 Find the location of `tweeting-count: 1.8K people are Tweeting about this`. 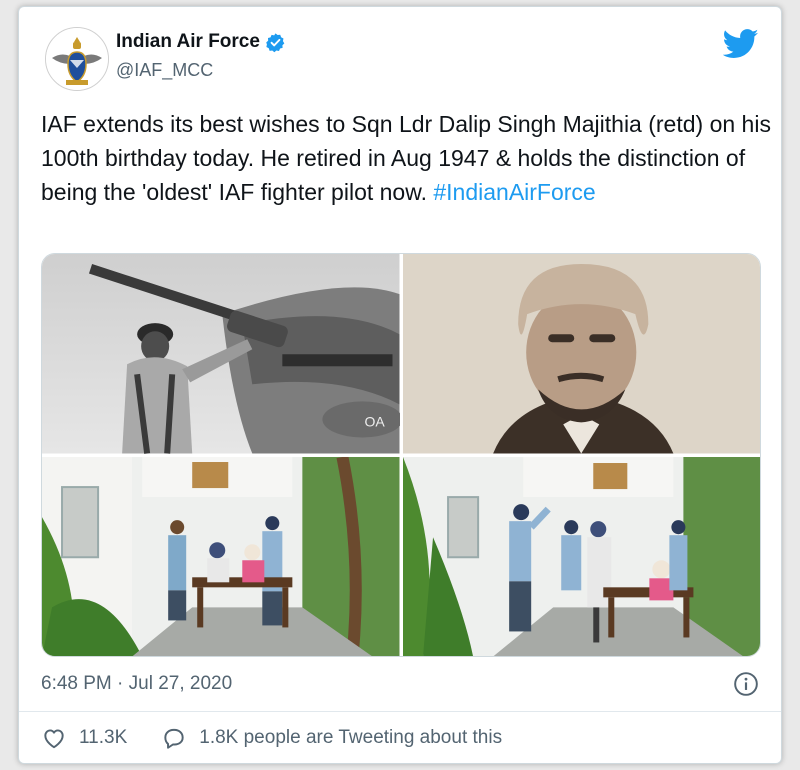

tweeting-count: 1.8K people are Tweeting about this is located at coordinates (351, 737).